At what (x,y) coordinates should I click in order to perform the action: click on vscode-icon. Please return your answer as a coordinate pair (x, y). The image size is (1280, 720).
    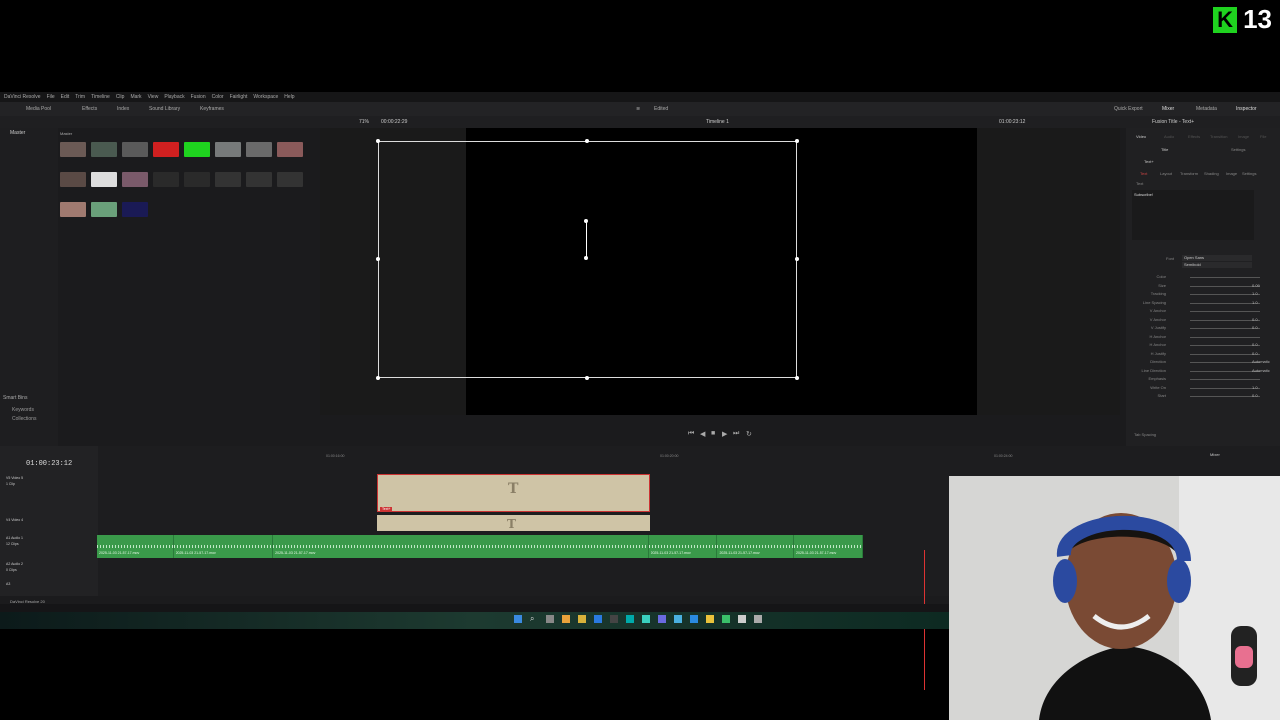
    Looking at the image, I should click on (598, 619).